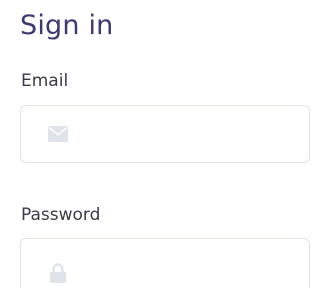  Describe the element at coordinates (194, 134) in the screenshot. I see `email-input` at that location.